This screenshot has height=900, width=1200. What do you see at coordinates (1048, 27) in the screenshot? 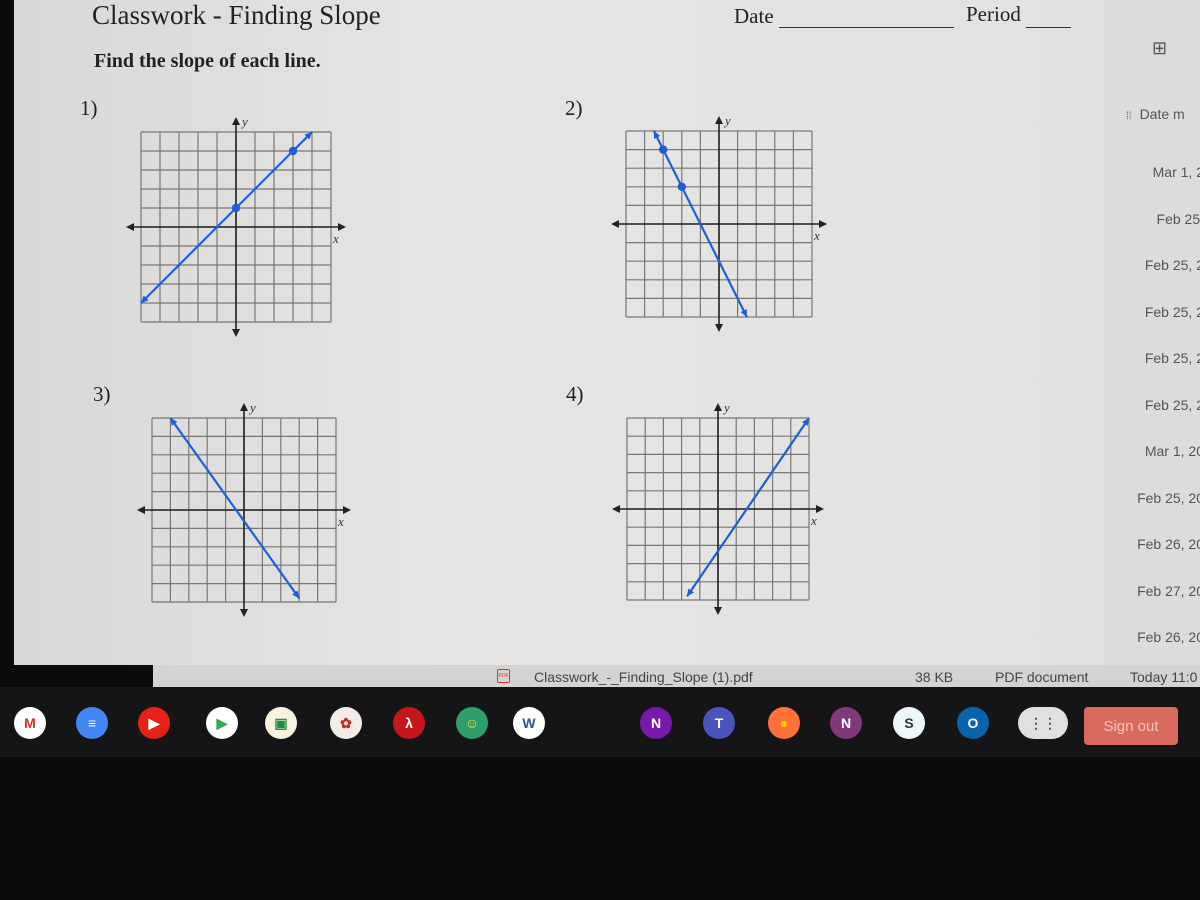
I see `period-blank` at bounding box center [1048, 27].